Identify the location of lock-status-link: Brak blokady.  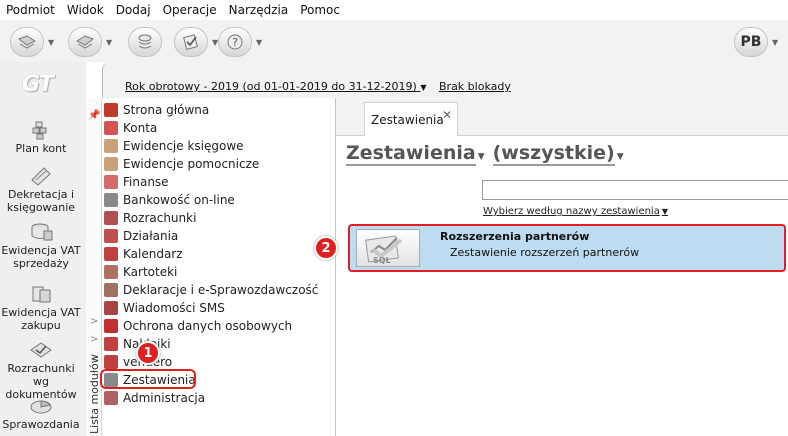
(475, 86).